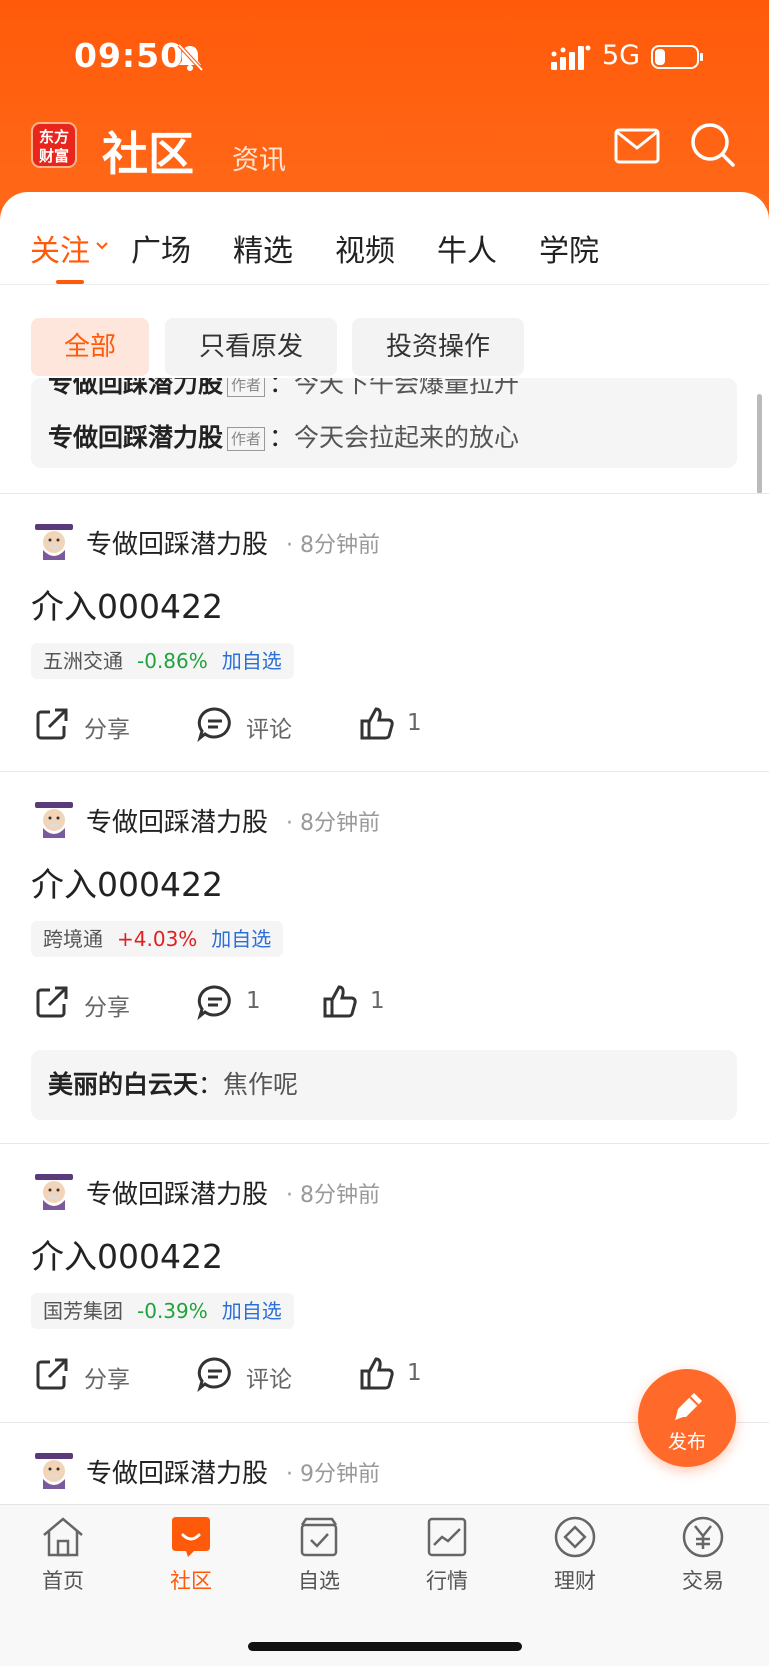  Describe the element at coordinates (54, 145) in the screenshot. I see `app-logo: 东方财富` at that location.